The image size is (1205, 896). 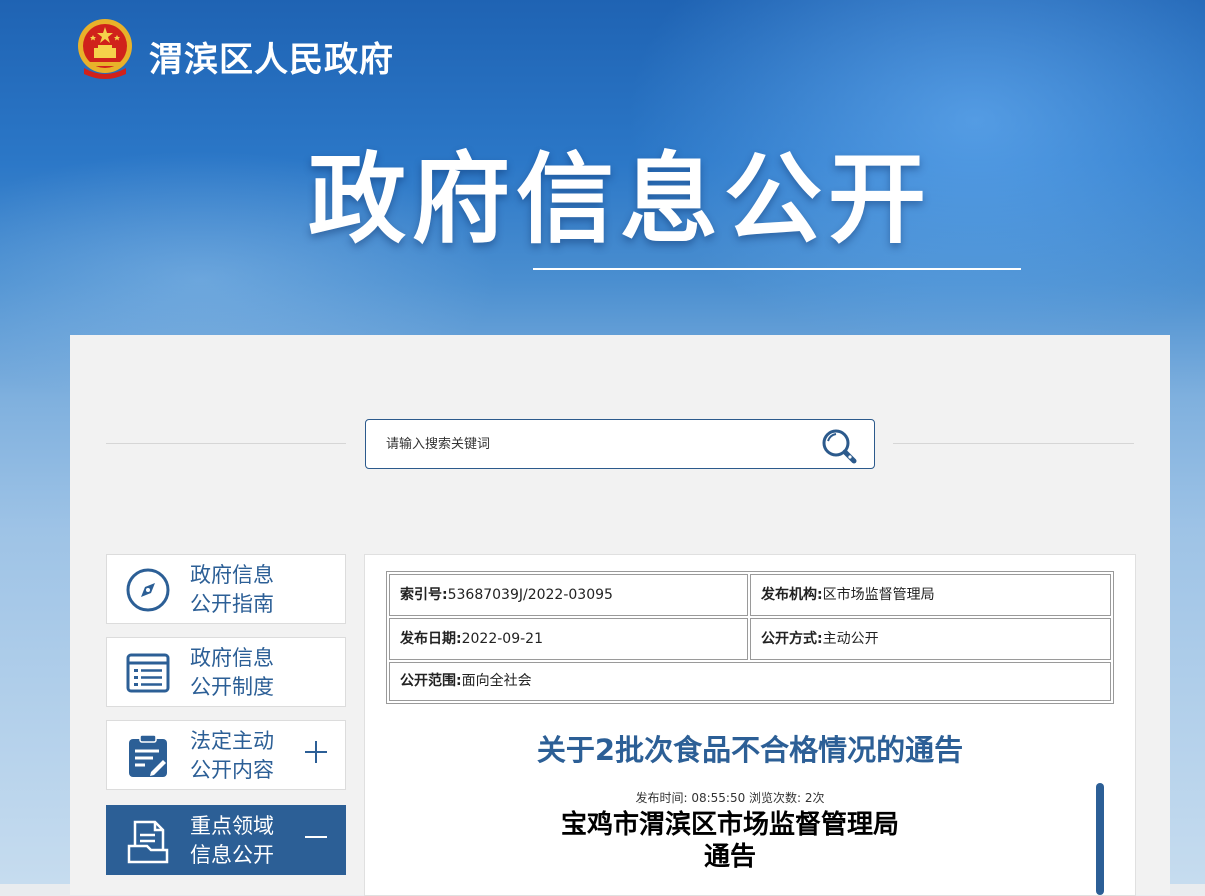 I want to click on meta-date-label: 发布日期:, so click(x=431, y=639).